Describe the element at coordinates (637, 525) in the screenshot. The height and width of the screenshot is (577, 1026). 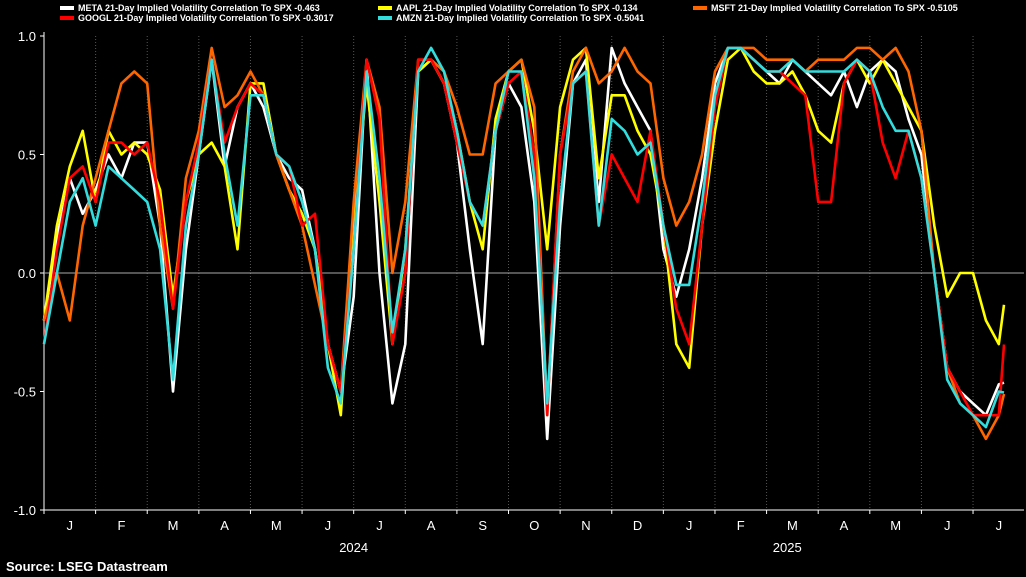
I see `x-tick-label: D` at that location.